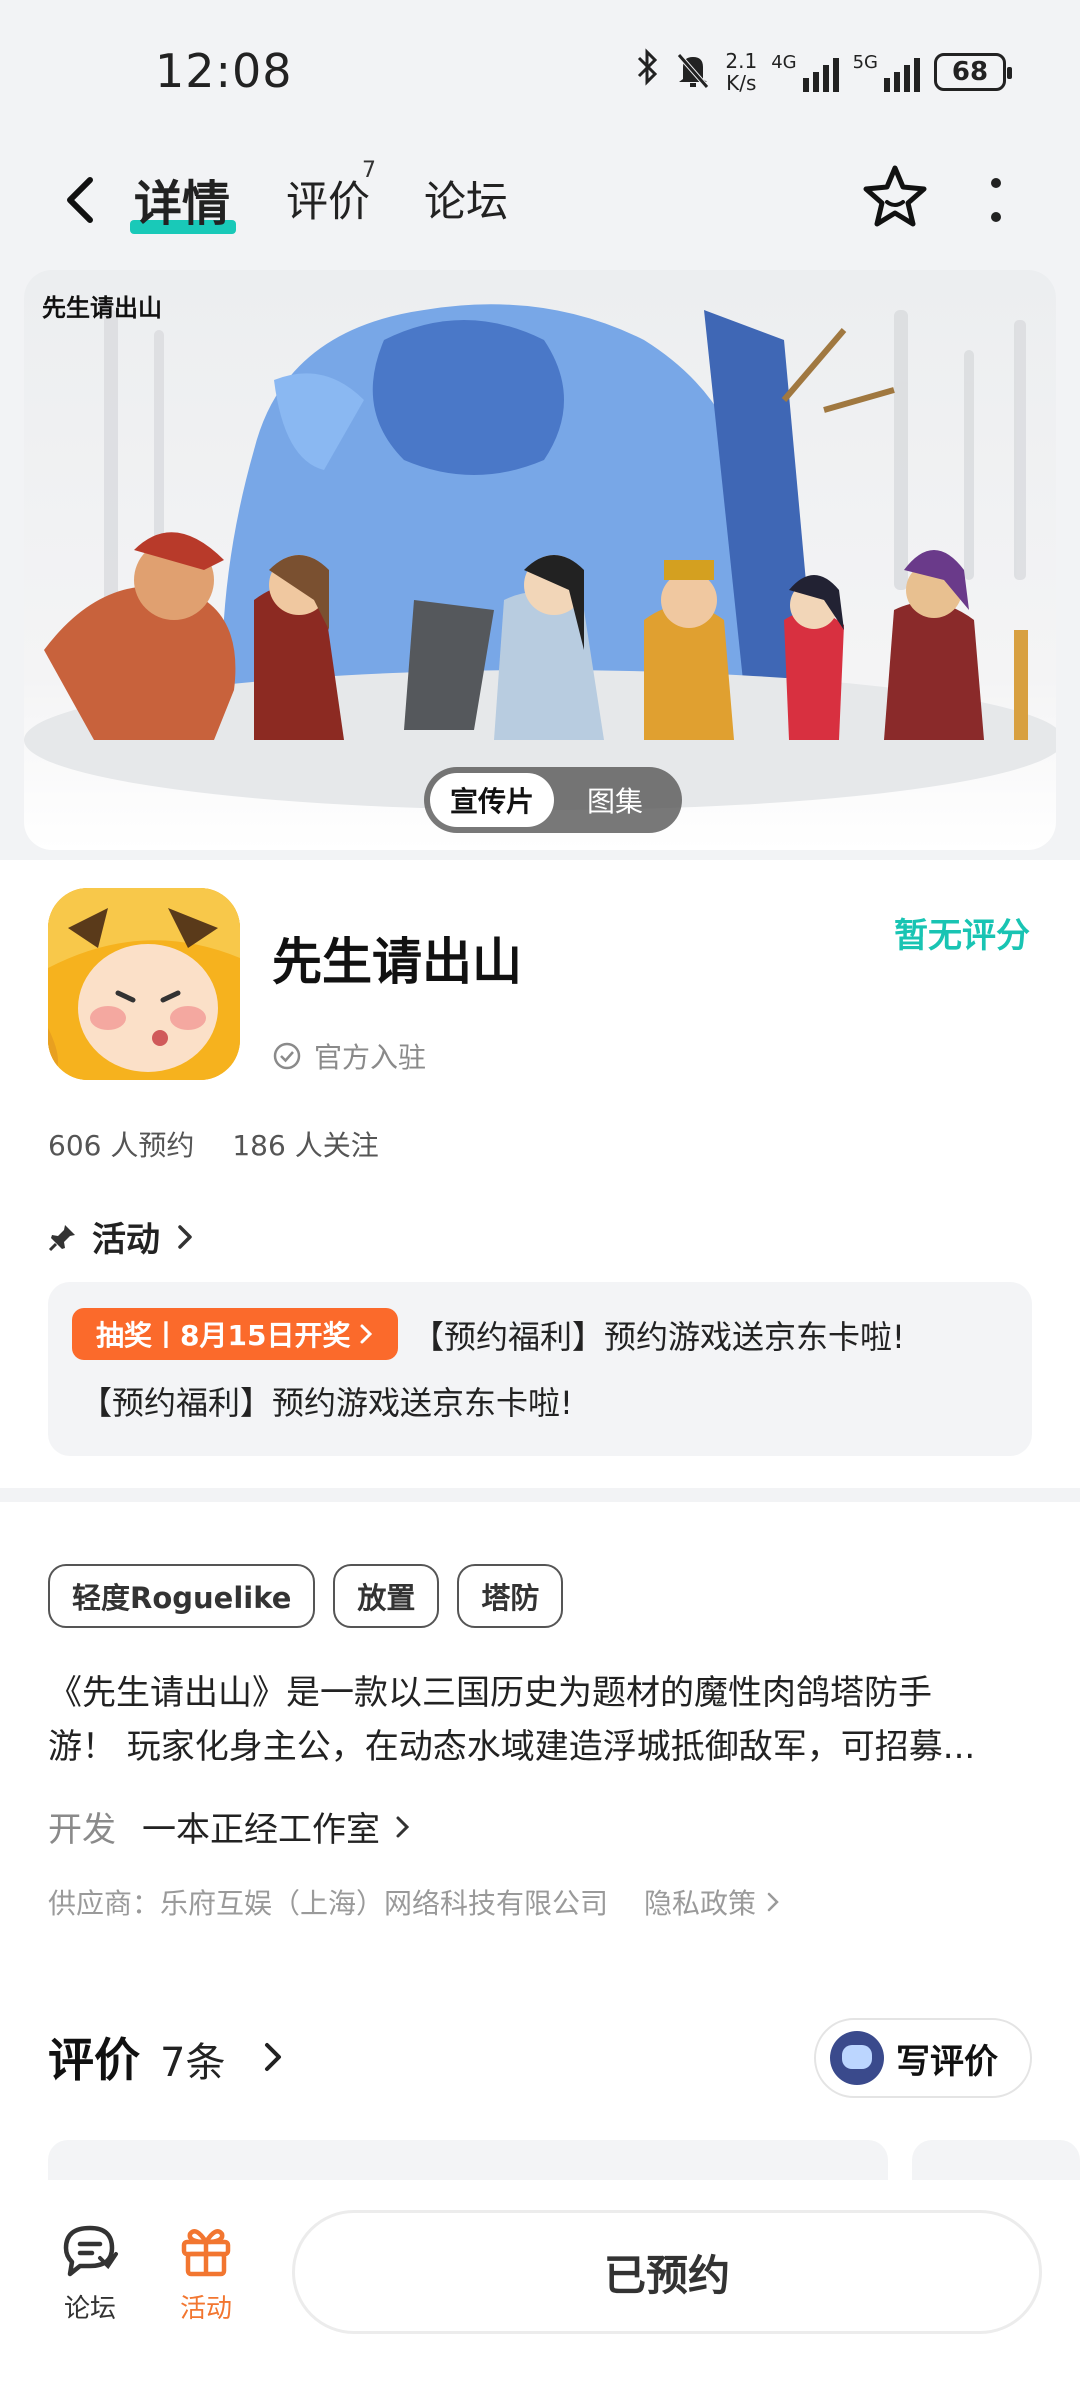 The image size is (1080, 2400). What do you see at coordinates (658, 1335) in the screenshot?
I see `activity-item-1: 【预约福利】预约游戏送京东卡啦!` at bounding box center [658, 1335].